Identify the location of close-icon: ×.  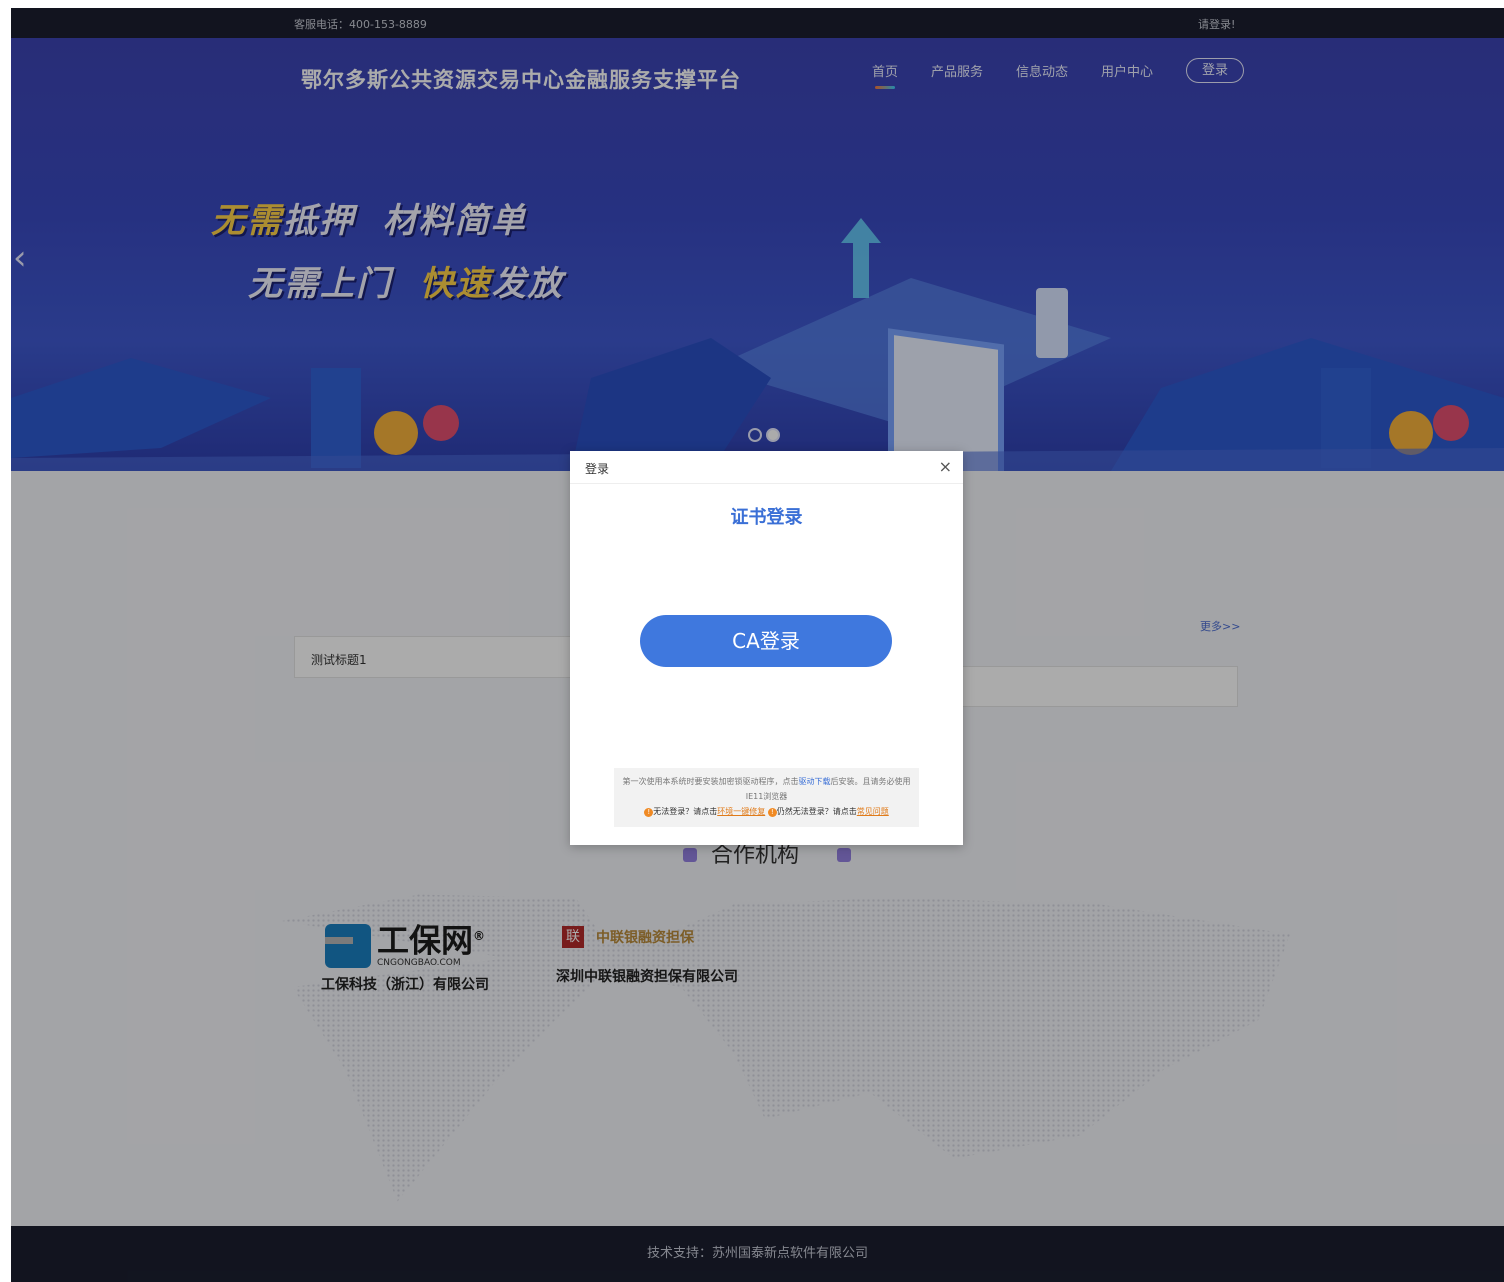
(945, 466).